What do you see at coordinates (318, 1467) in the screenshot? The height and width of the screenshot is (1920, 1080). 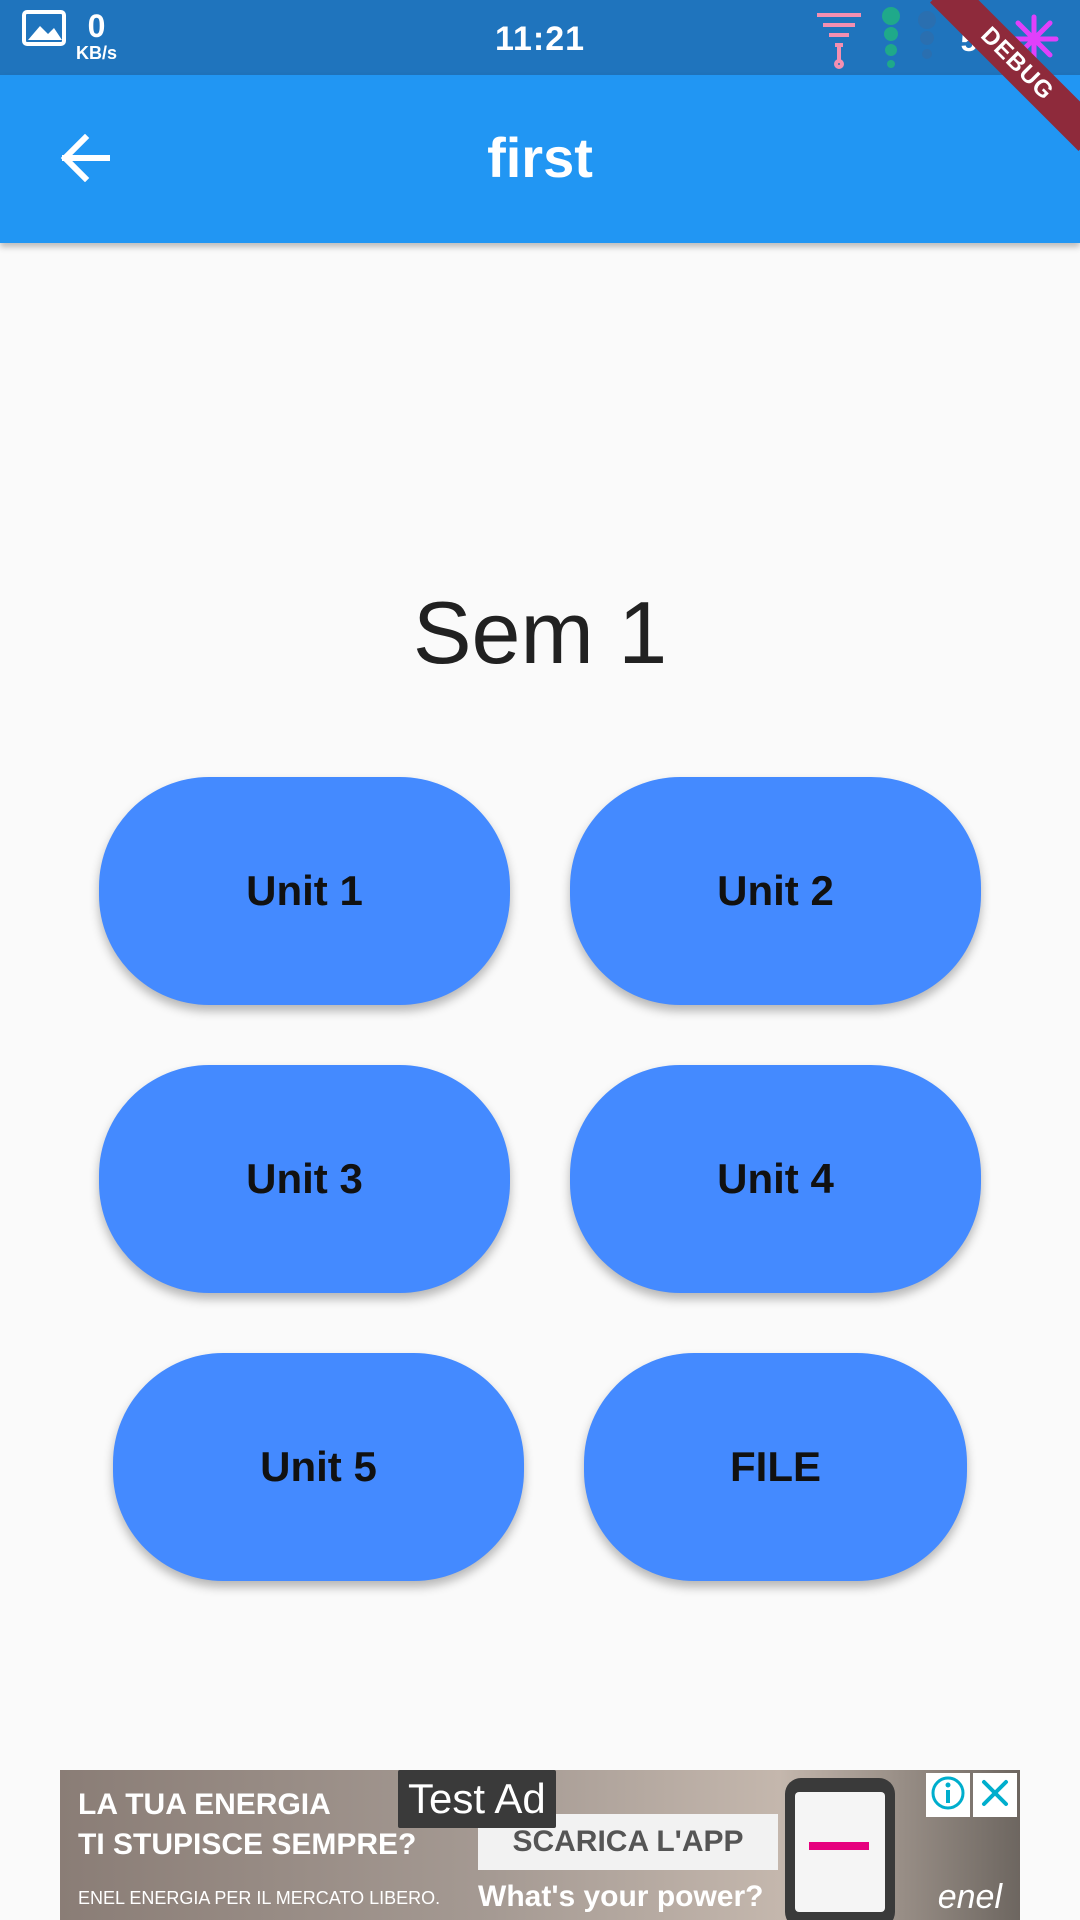 I see `unit-5-button: Unit 5` at bounding box center [318, 1467].